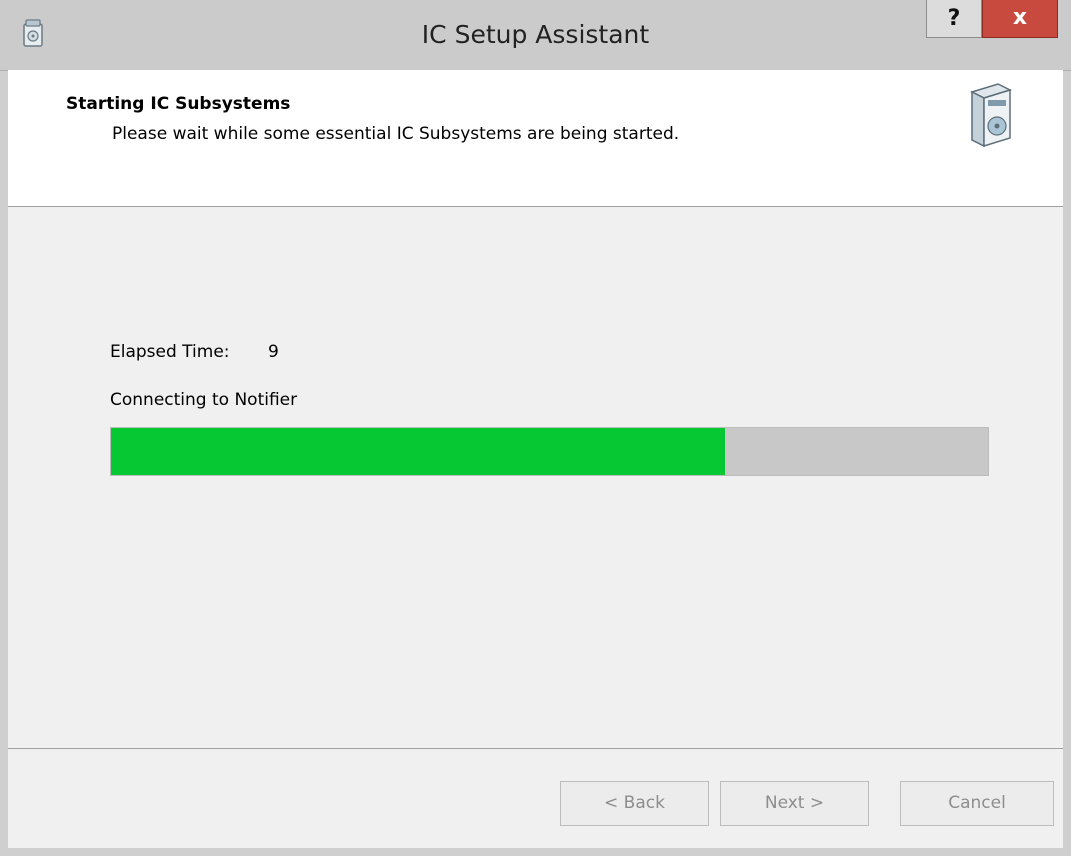 The height and width of the screenshot is (856, 1071). I want to click on progress-bar, so click(549, 451).